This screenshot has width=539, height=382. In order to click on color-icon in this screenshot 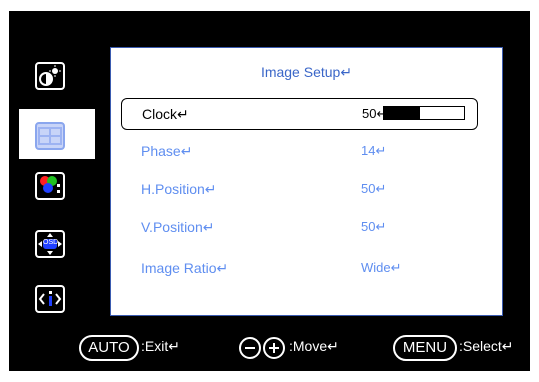, I will do `click(50, 184)`.